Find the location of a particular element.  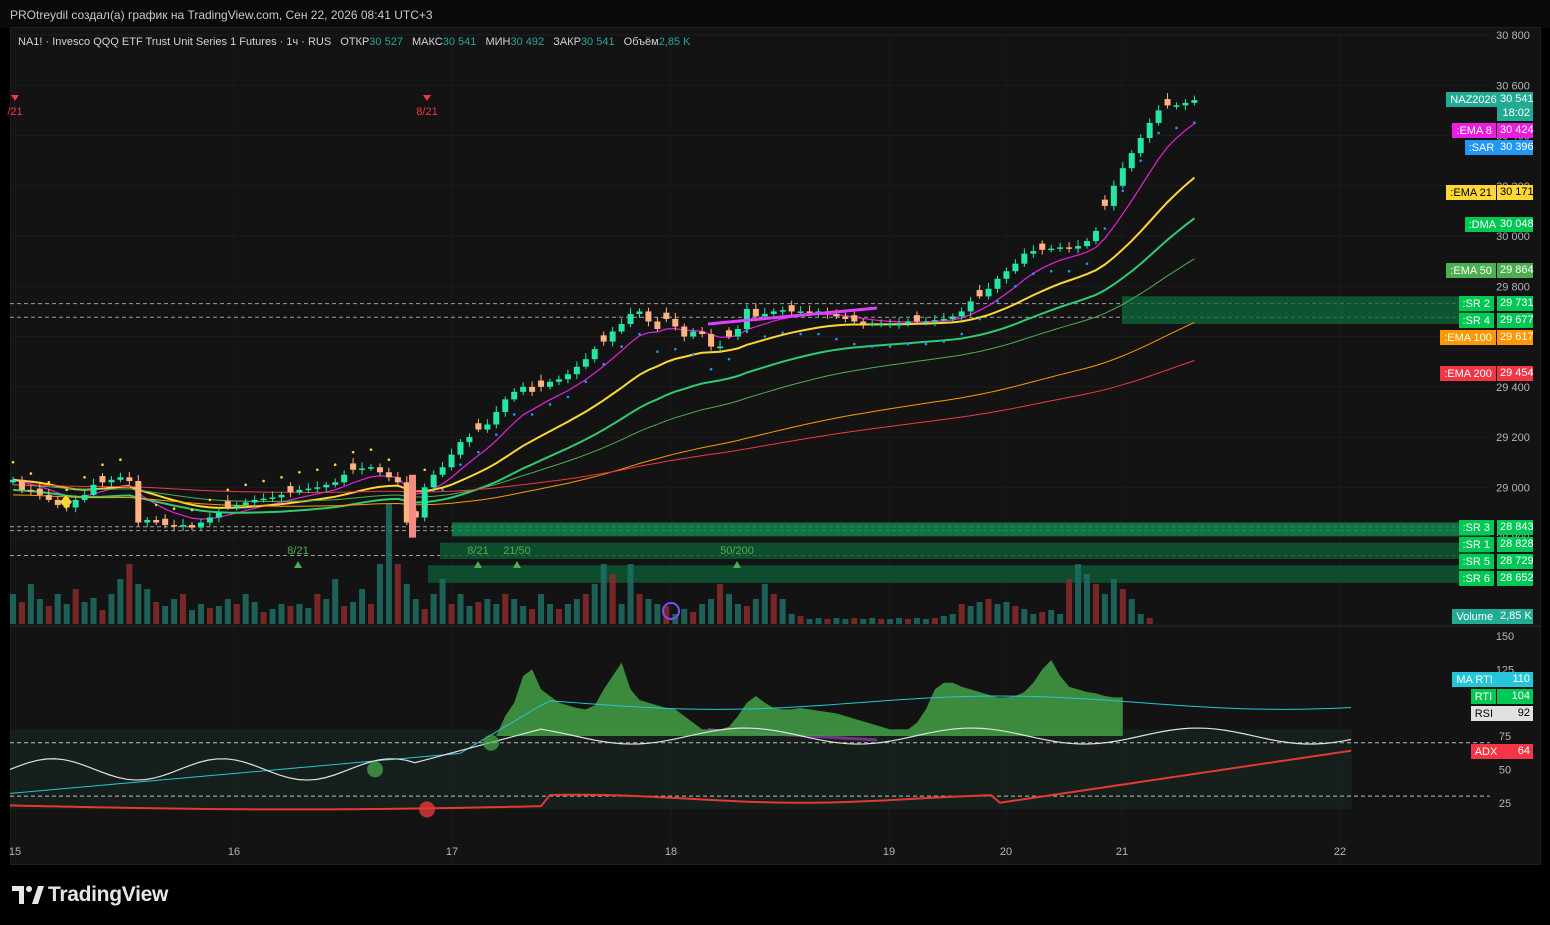

price-tag-sr-5-label: :SR 5 is located at coordinates (1476, 561).